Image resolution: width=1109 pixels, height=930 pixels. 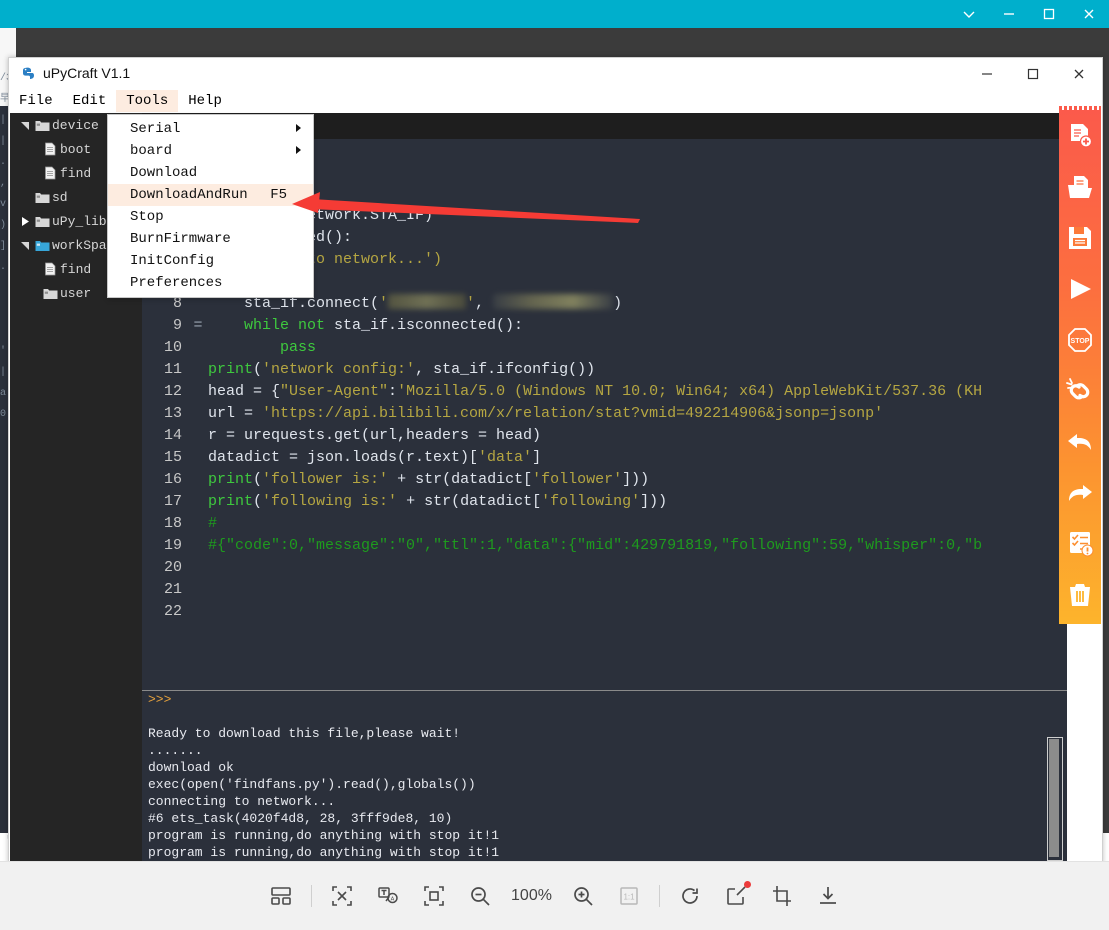 I want to click on file-icon, so click(x=50, y=173).